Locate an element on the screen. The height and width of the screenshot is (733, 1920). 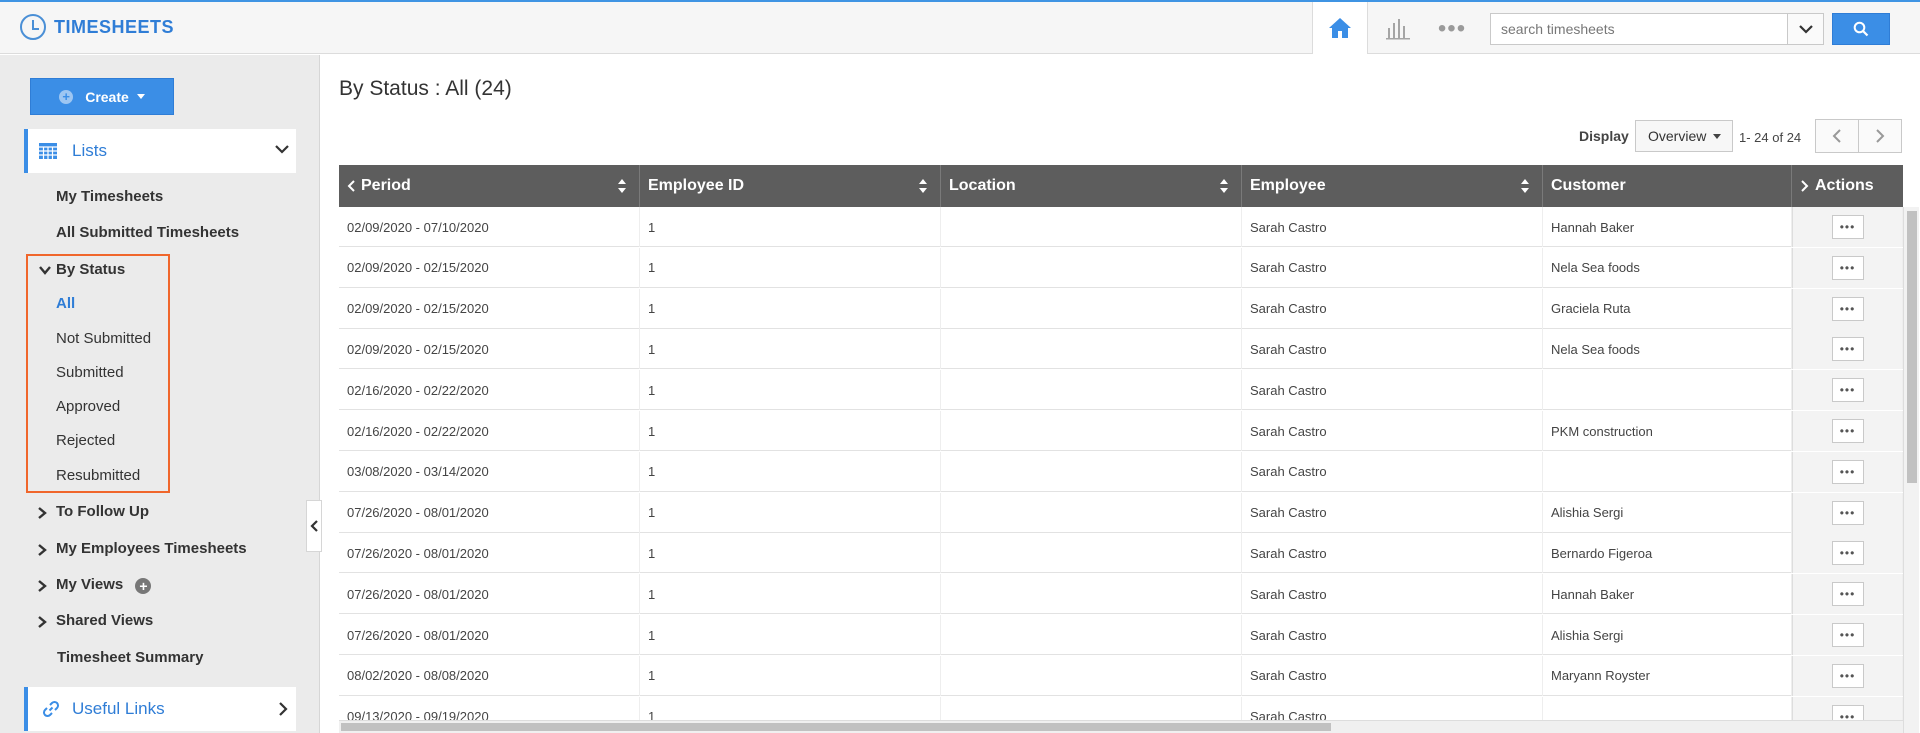
horizontal-scrollbar-thumb is located at coordinates (836, 727).